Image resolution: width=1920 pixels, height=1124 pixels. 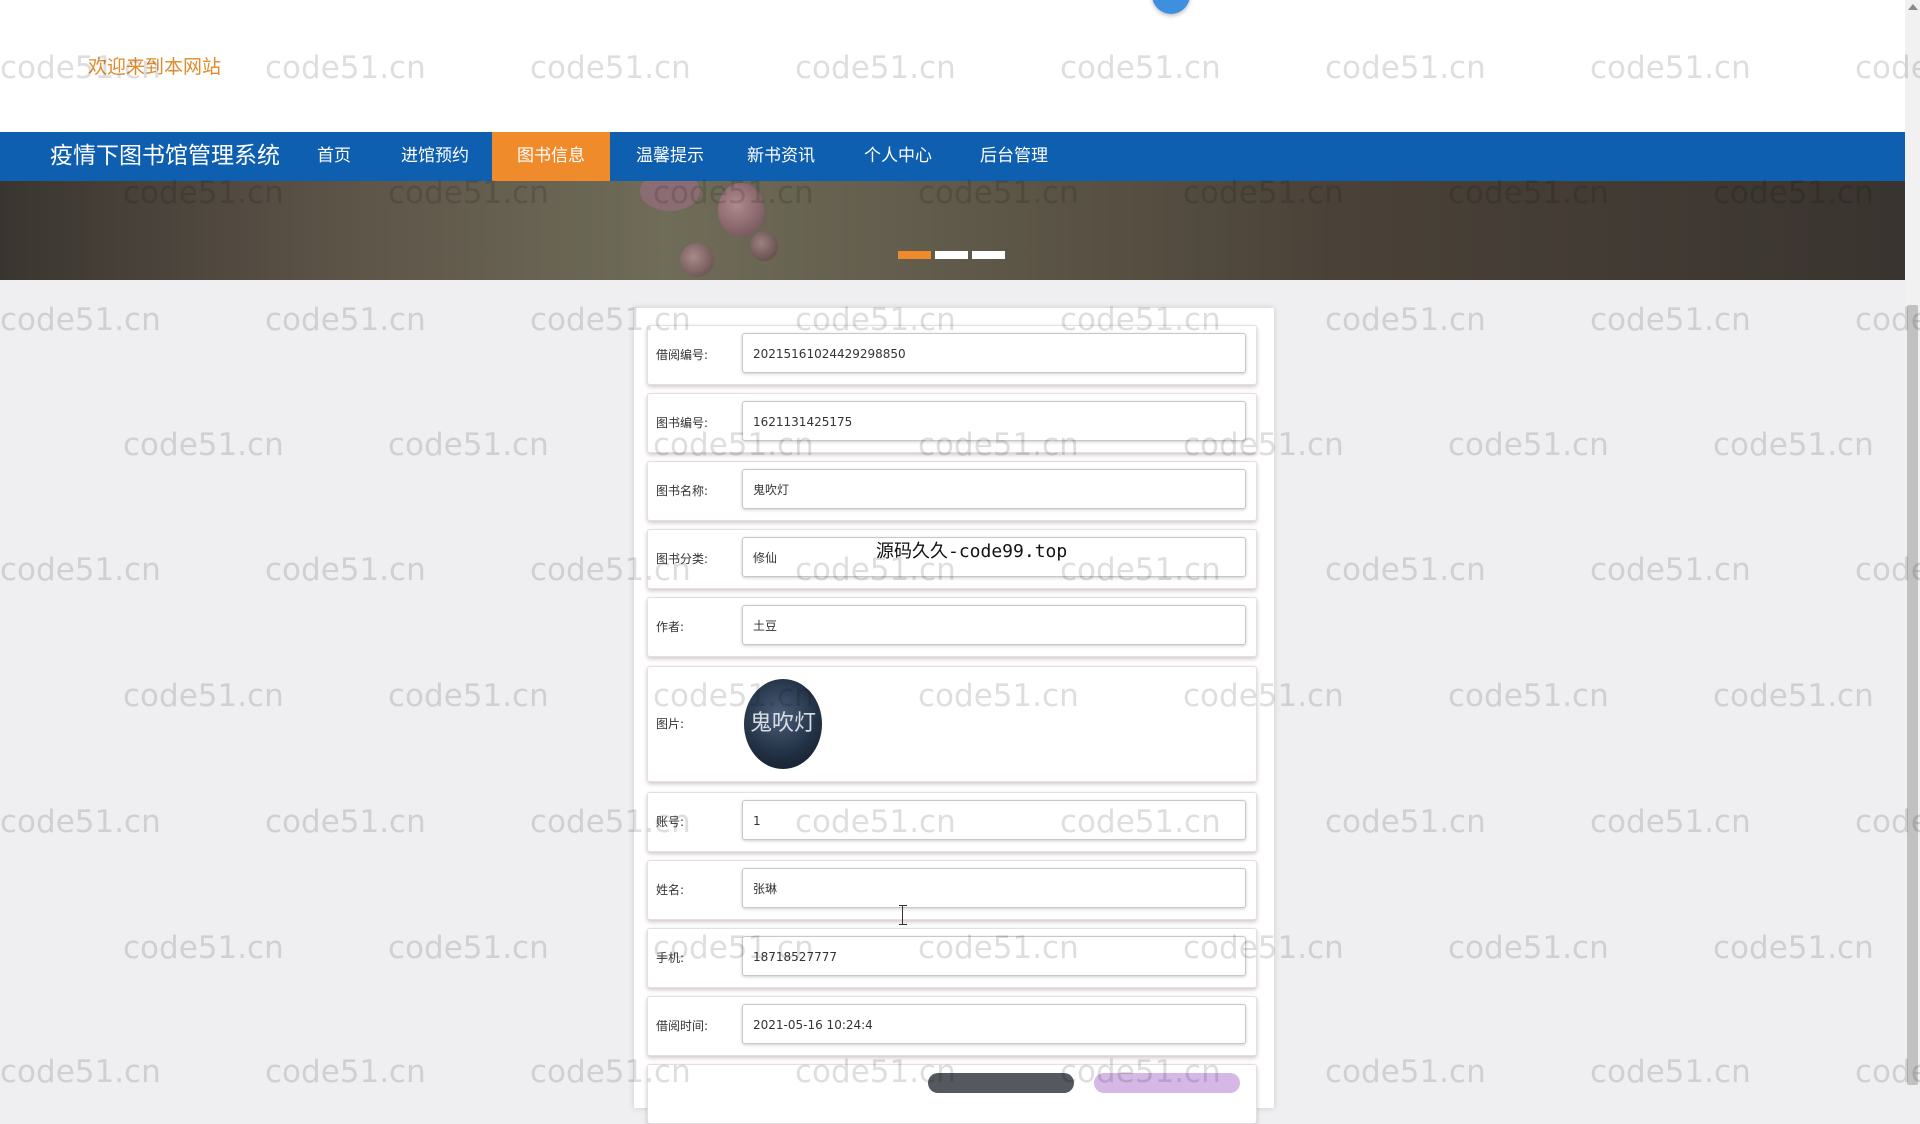 I want to click on form-row-book-name: 图书名称: 鬼吹灯, so click(x=952, y=491).